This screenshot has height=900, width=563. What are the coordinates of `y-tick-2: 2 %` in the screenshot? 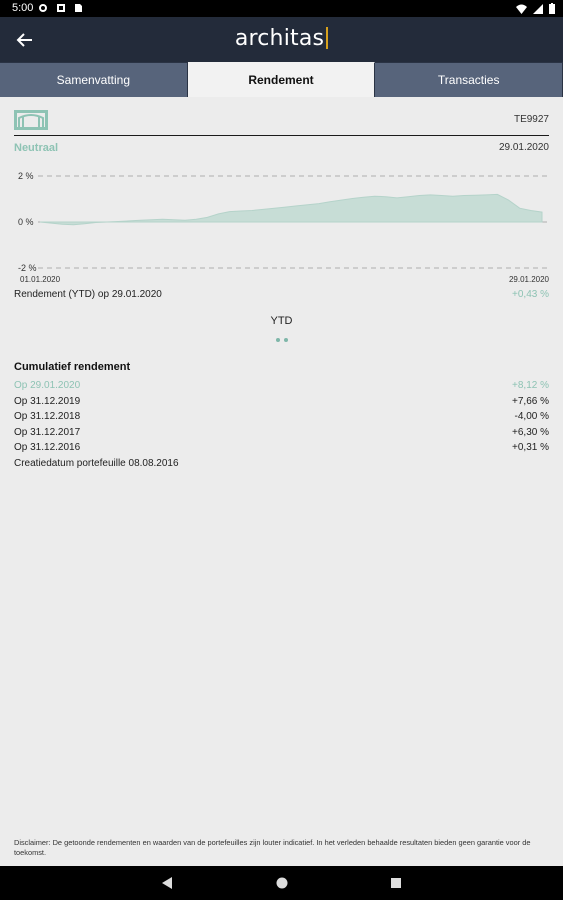 It's located at (26, 176).